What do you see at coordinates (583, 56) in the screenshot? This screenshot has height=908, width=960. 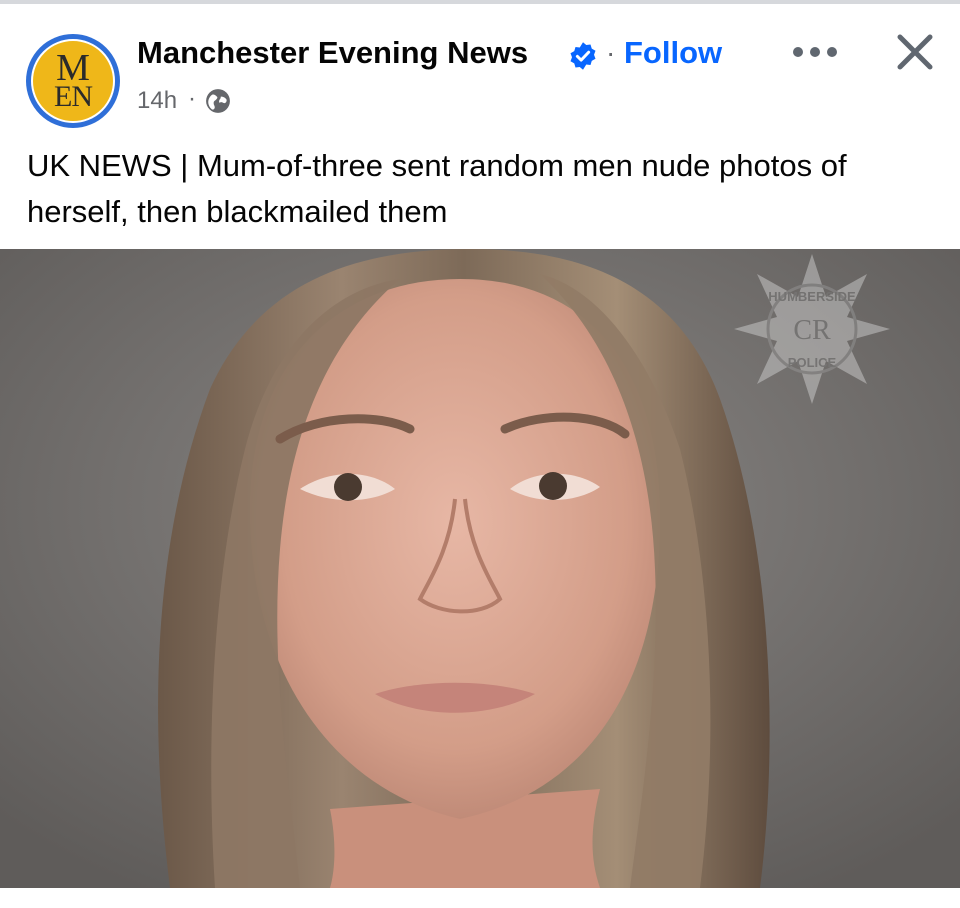 I see `verified-badge-icon` at bounding box center [583, 56].